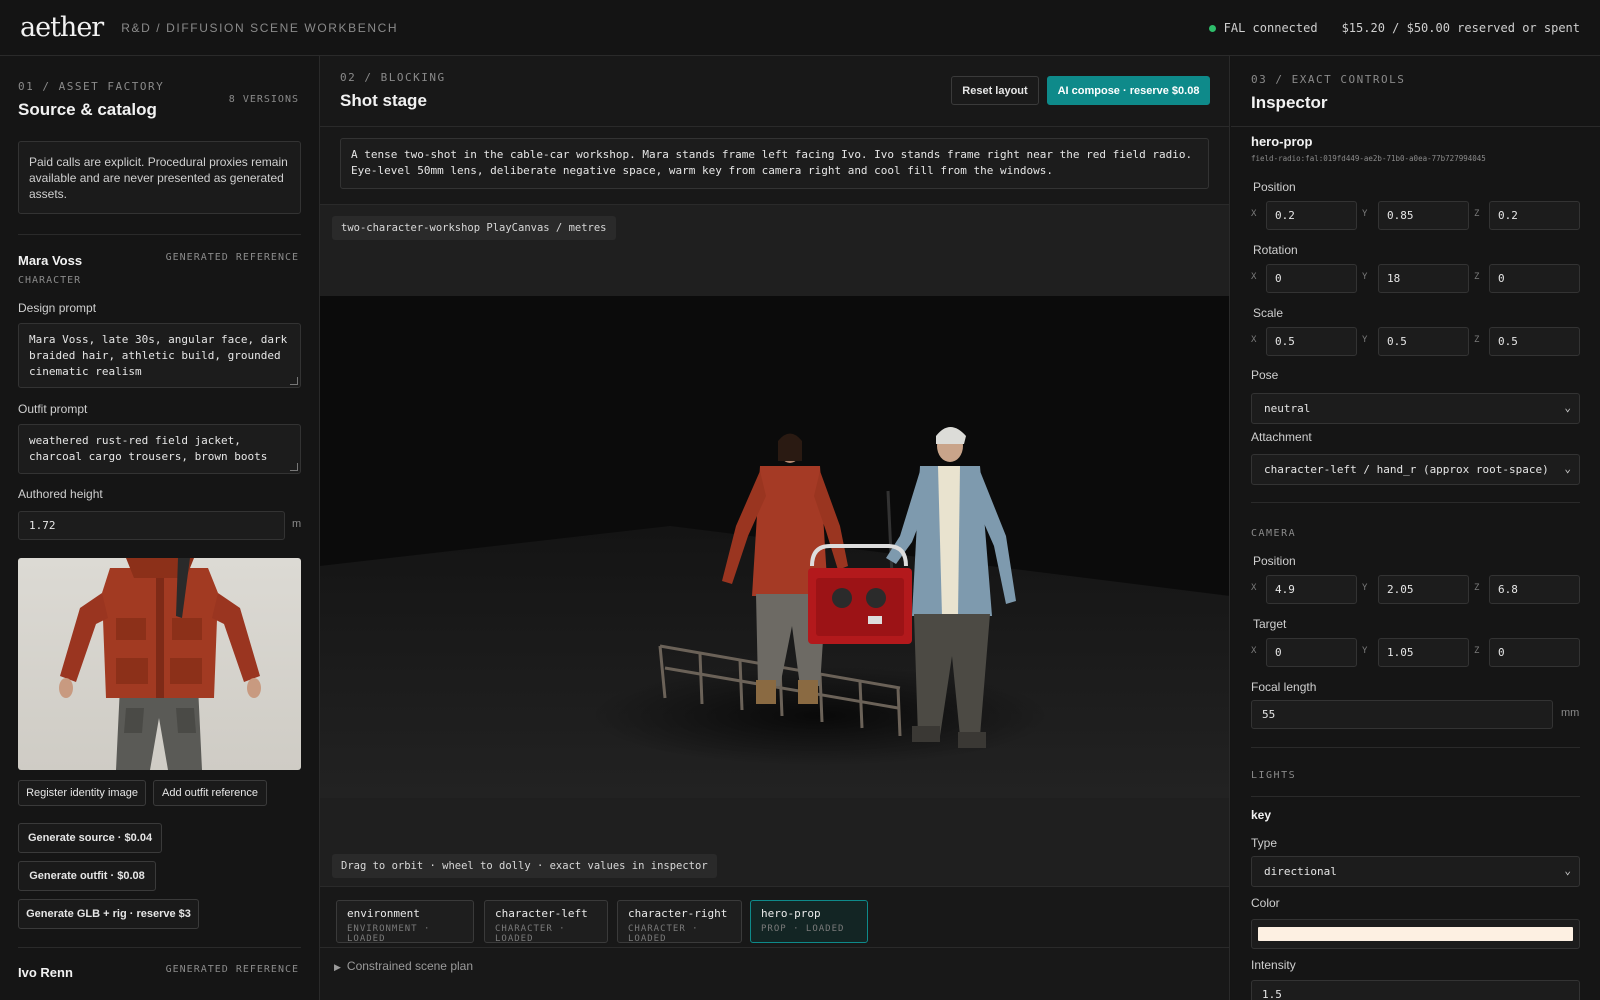 The image size is (1600, 1000). What do you see at coordinates (1212, 28) in the screenshot?
I see `status-dot-icon` at bounding box center [1212, 28].